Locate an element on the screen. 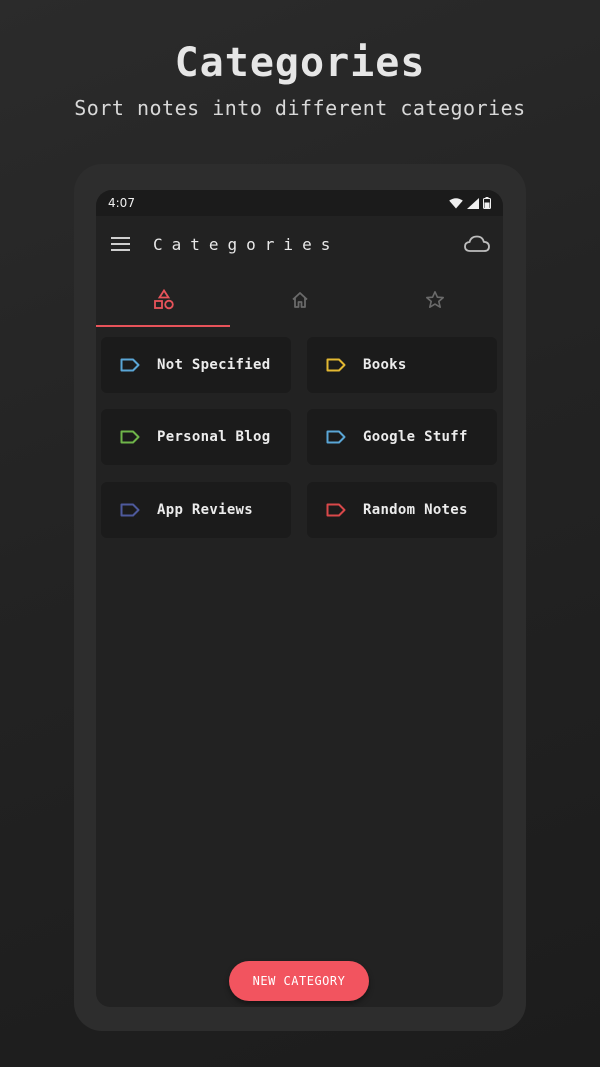 This screenshot has width=600, height=1067. category-card: Random Notes is located at coordinates (402, 510).